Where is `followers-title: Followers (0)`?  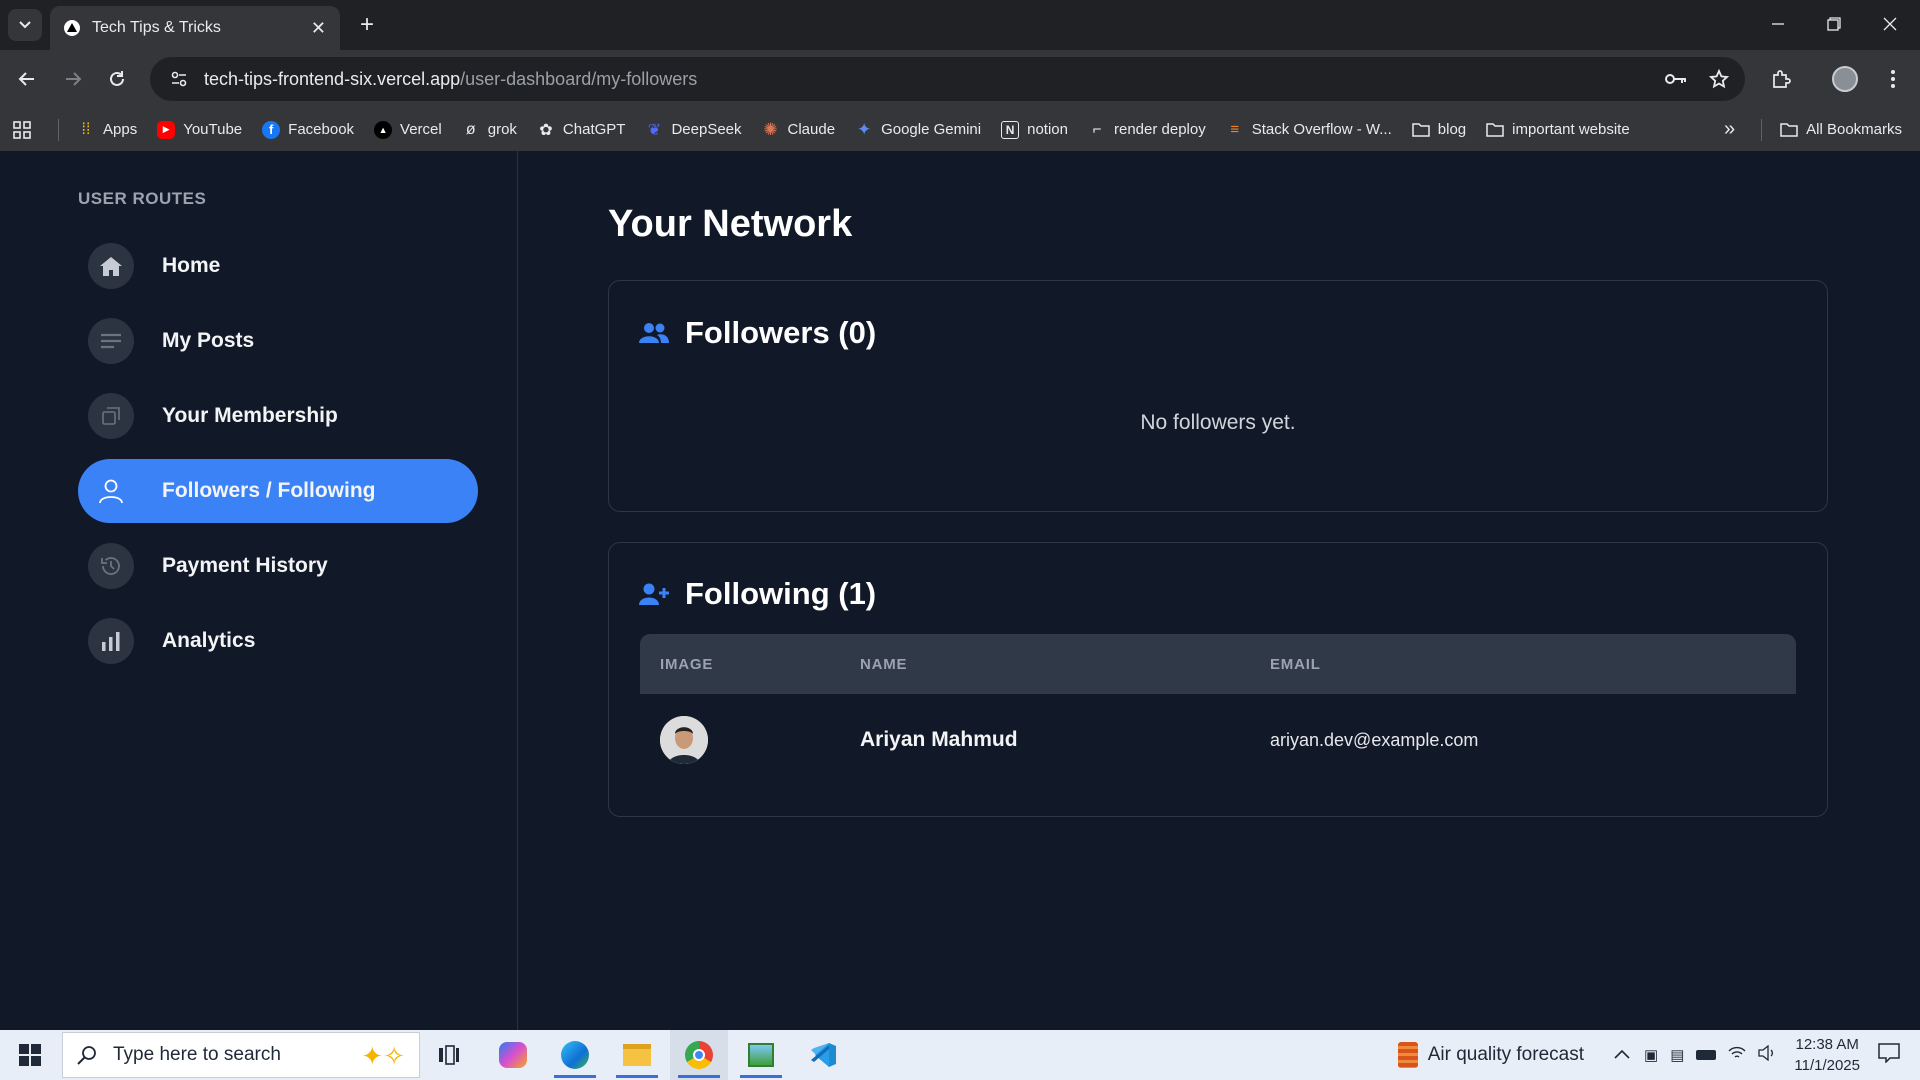
followers-title: Followers (0) is located at coordinates (781, 332).